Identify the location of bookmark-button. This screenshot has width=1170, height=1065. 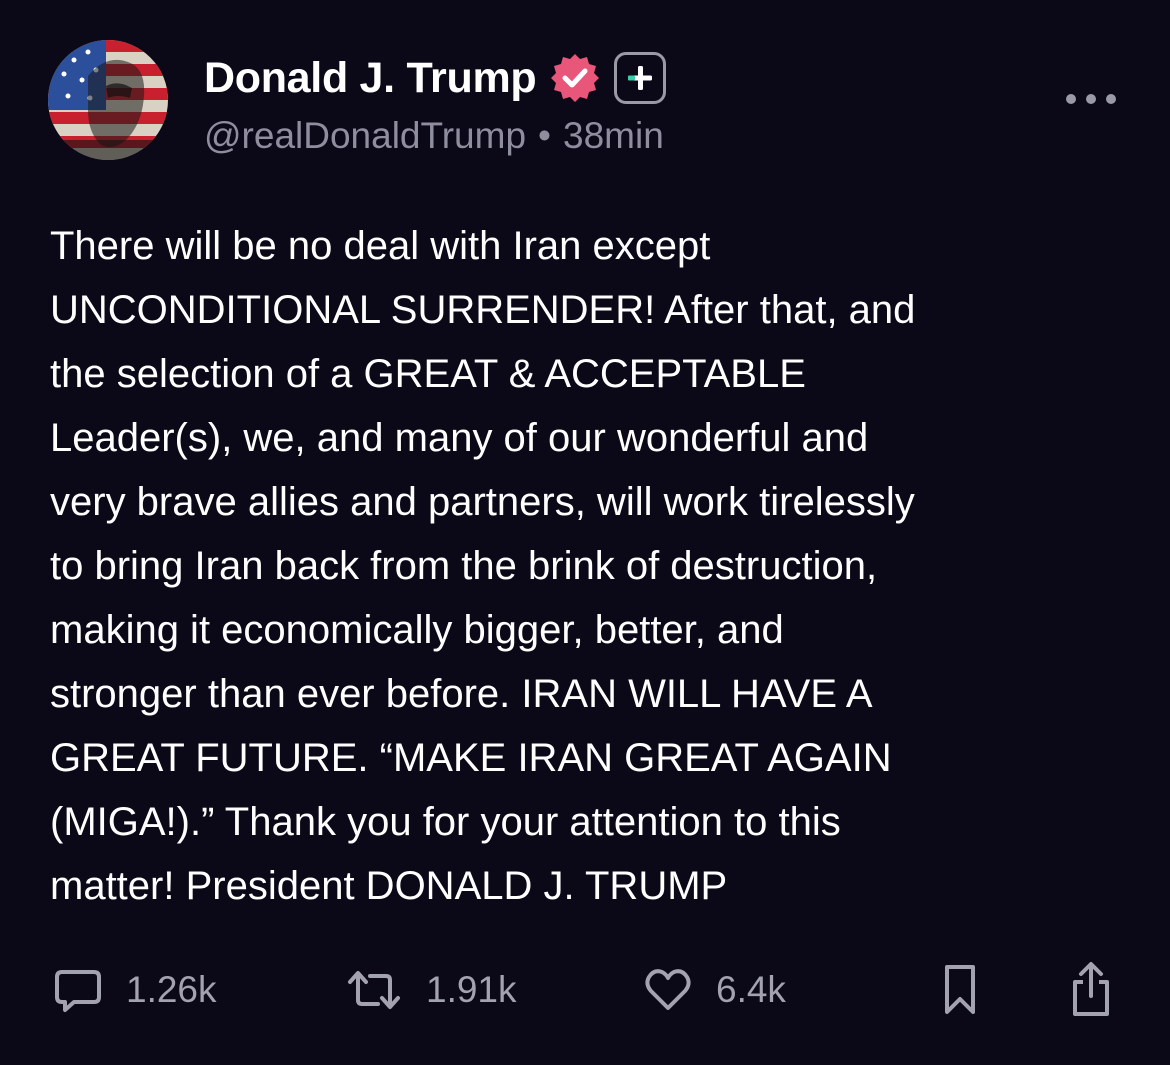
(960, 990).